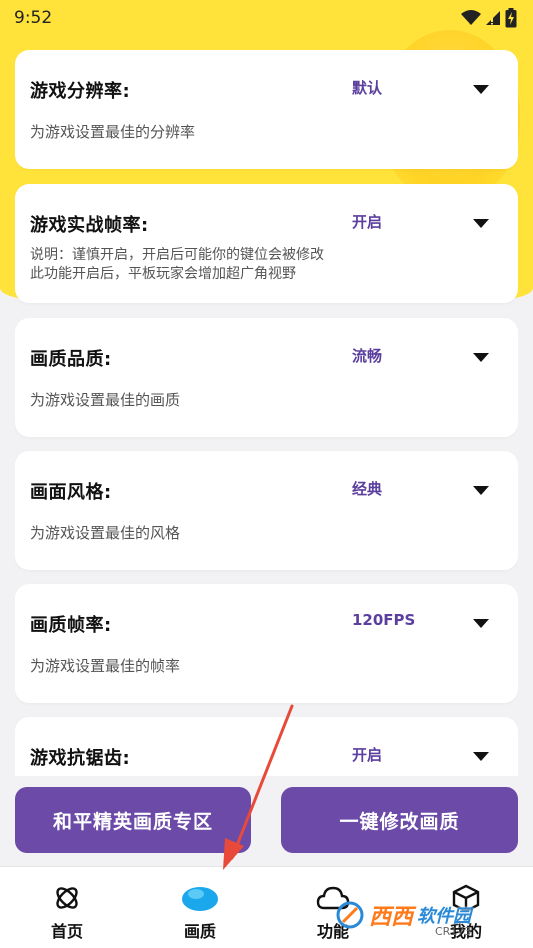  I want to click on watermark-brand: 西西, so click(391, 917).